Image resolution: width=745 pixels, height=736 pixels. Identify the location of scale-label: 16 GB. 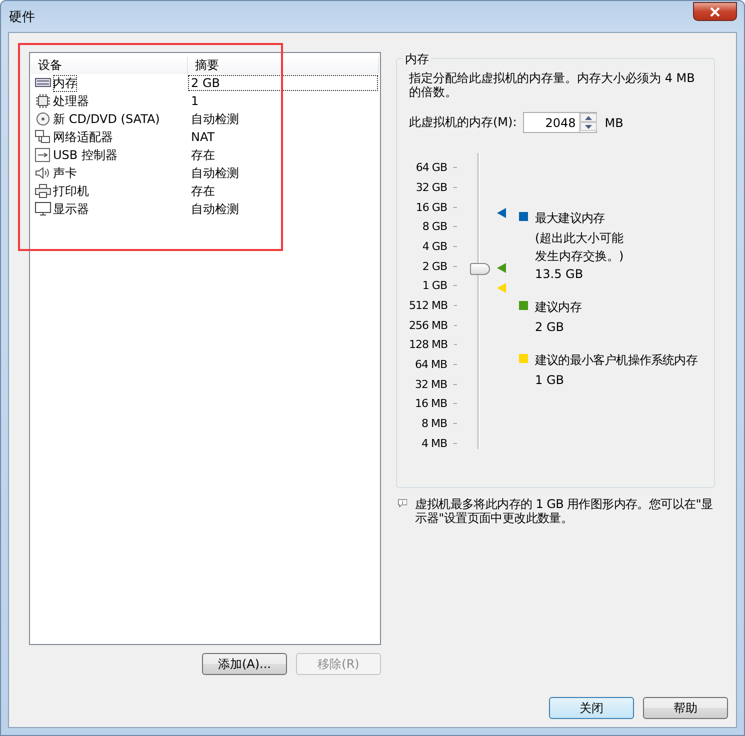
(431, 207).